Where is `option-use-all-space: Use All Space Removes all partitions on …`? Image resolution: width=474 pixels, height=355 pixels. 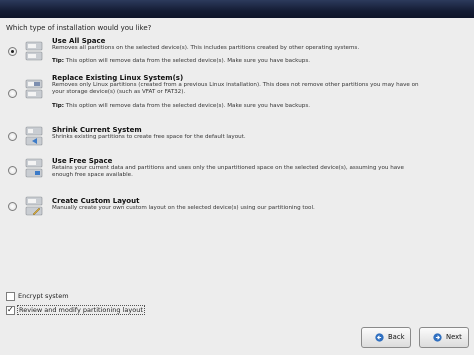
option-use-all-space: Use All Space Removes all partitions on … is located at coordinates (238, 54).